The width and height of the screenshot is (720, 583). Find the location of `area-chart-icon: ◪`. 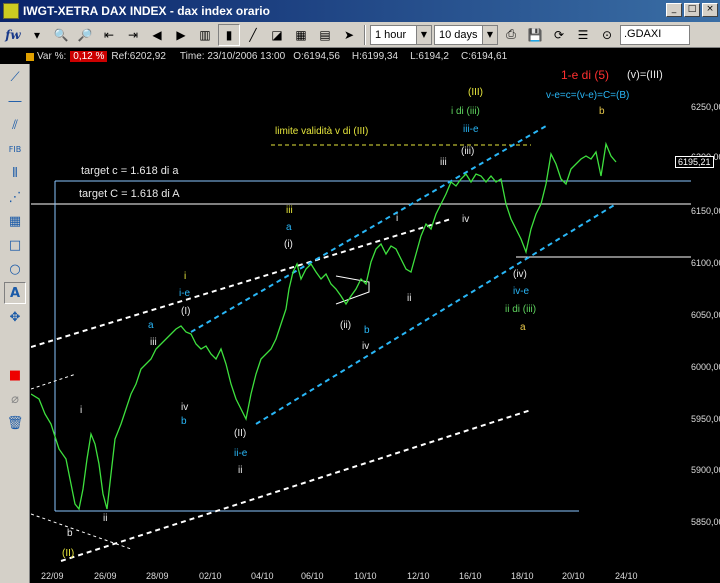

area-chart-icon: ◪ is located at coordinates (277, 34).